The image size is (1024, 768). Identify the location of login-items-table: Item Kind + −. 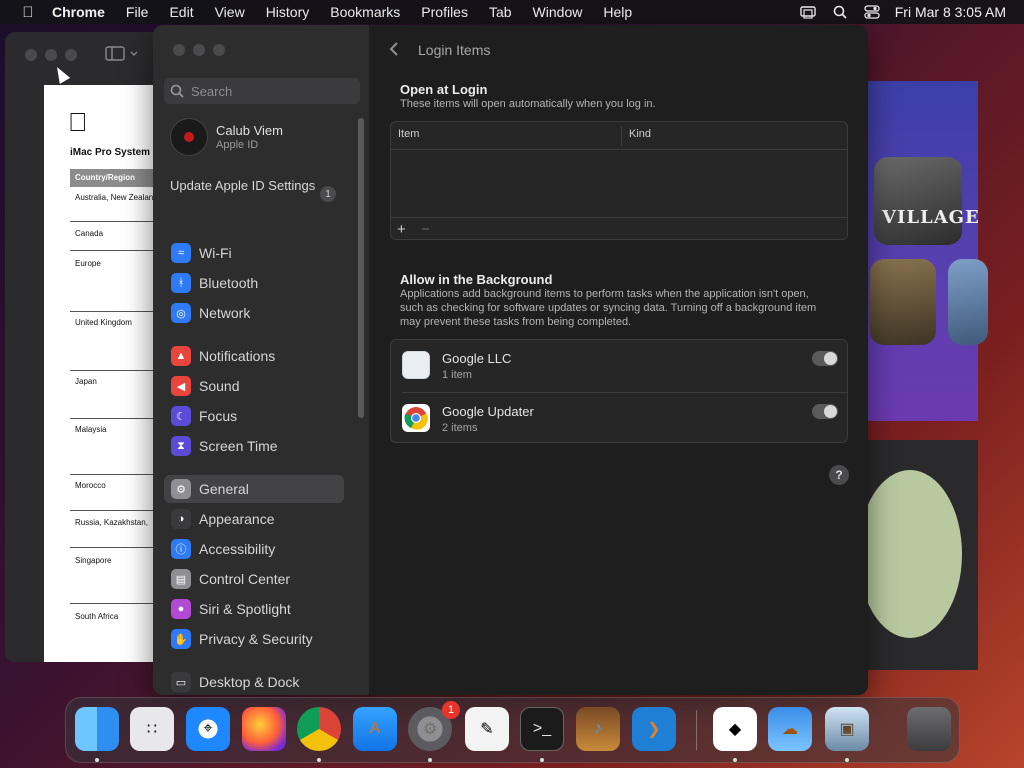
(619, 180).